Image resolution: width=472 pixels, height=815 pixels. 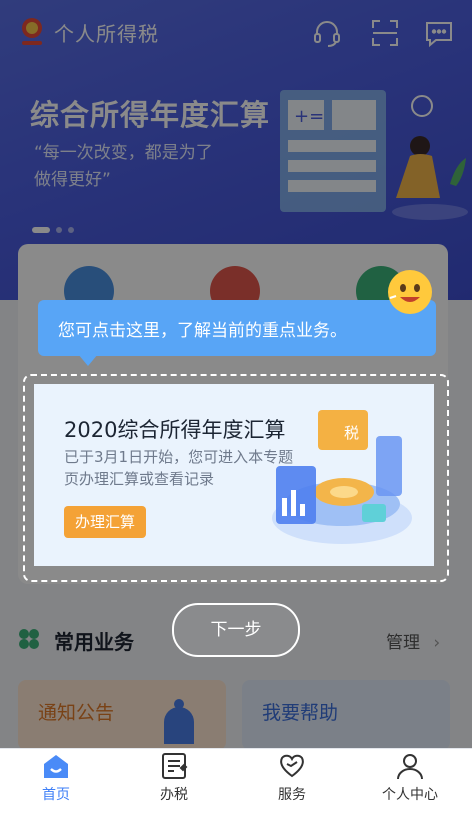 What do you see at coordinates (88, 360) in the screenshot?
I see `guide-tooltip-arrow` at bounding box center [88, 360].